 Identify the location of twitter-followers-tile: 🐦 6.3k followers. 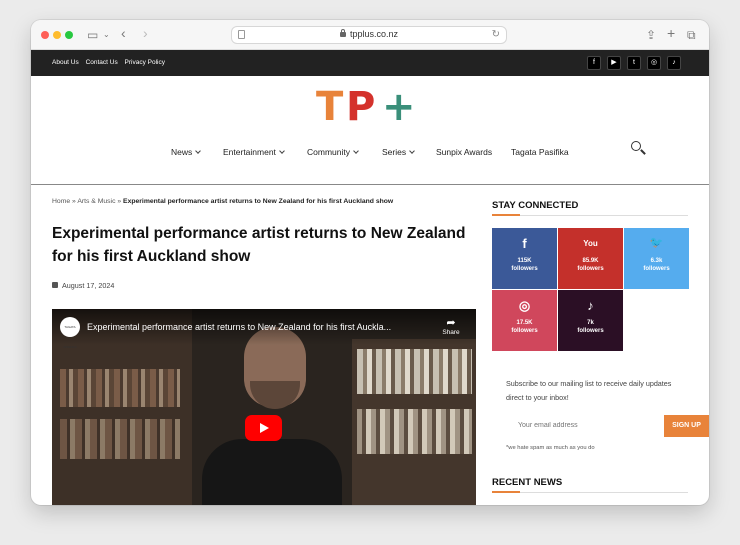
(656, 258).